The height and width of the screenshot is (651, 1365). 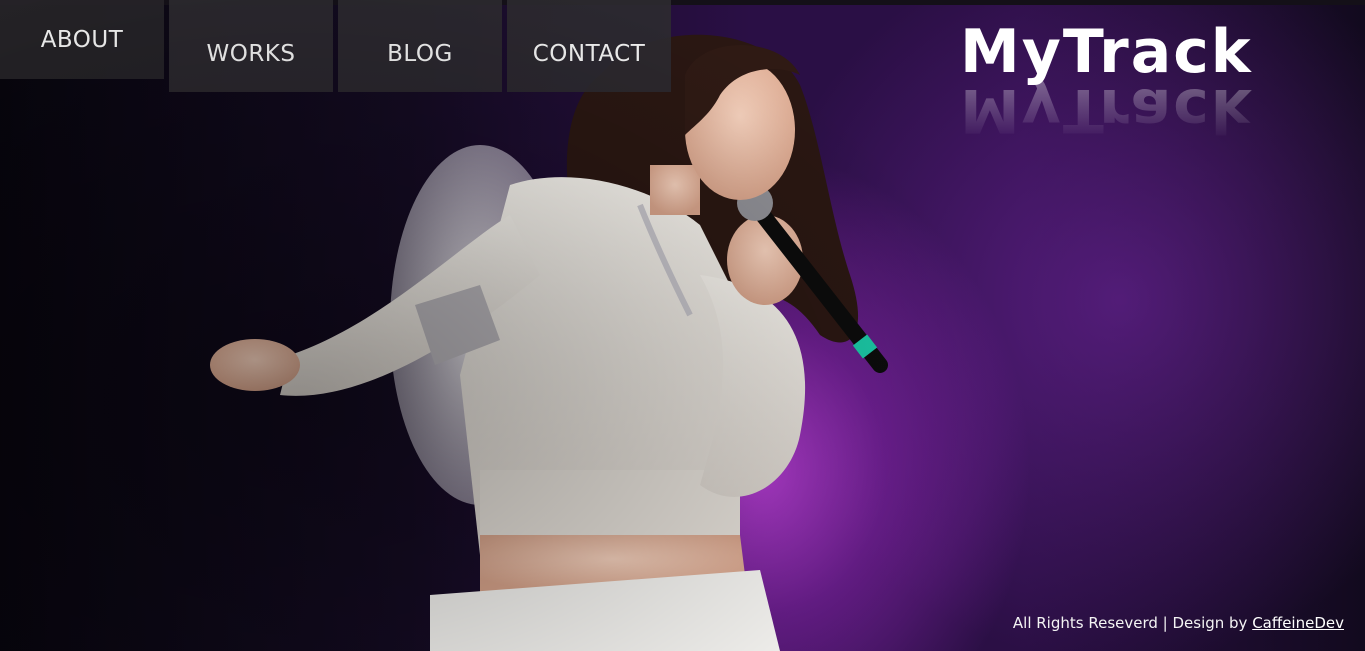 I want to click on site-logo: MyTrack MyTrack, so click(x=1160, y=81).